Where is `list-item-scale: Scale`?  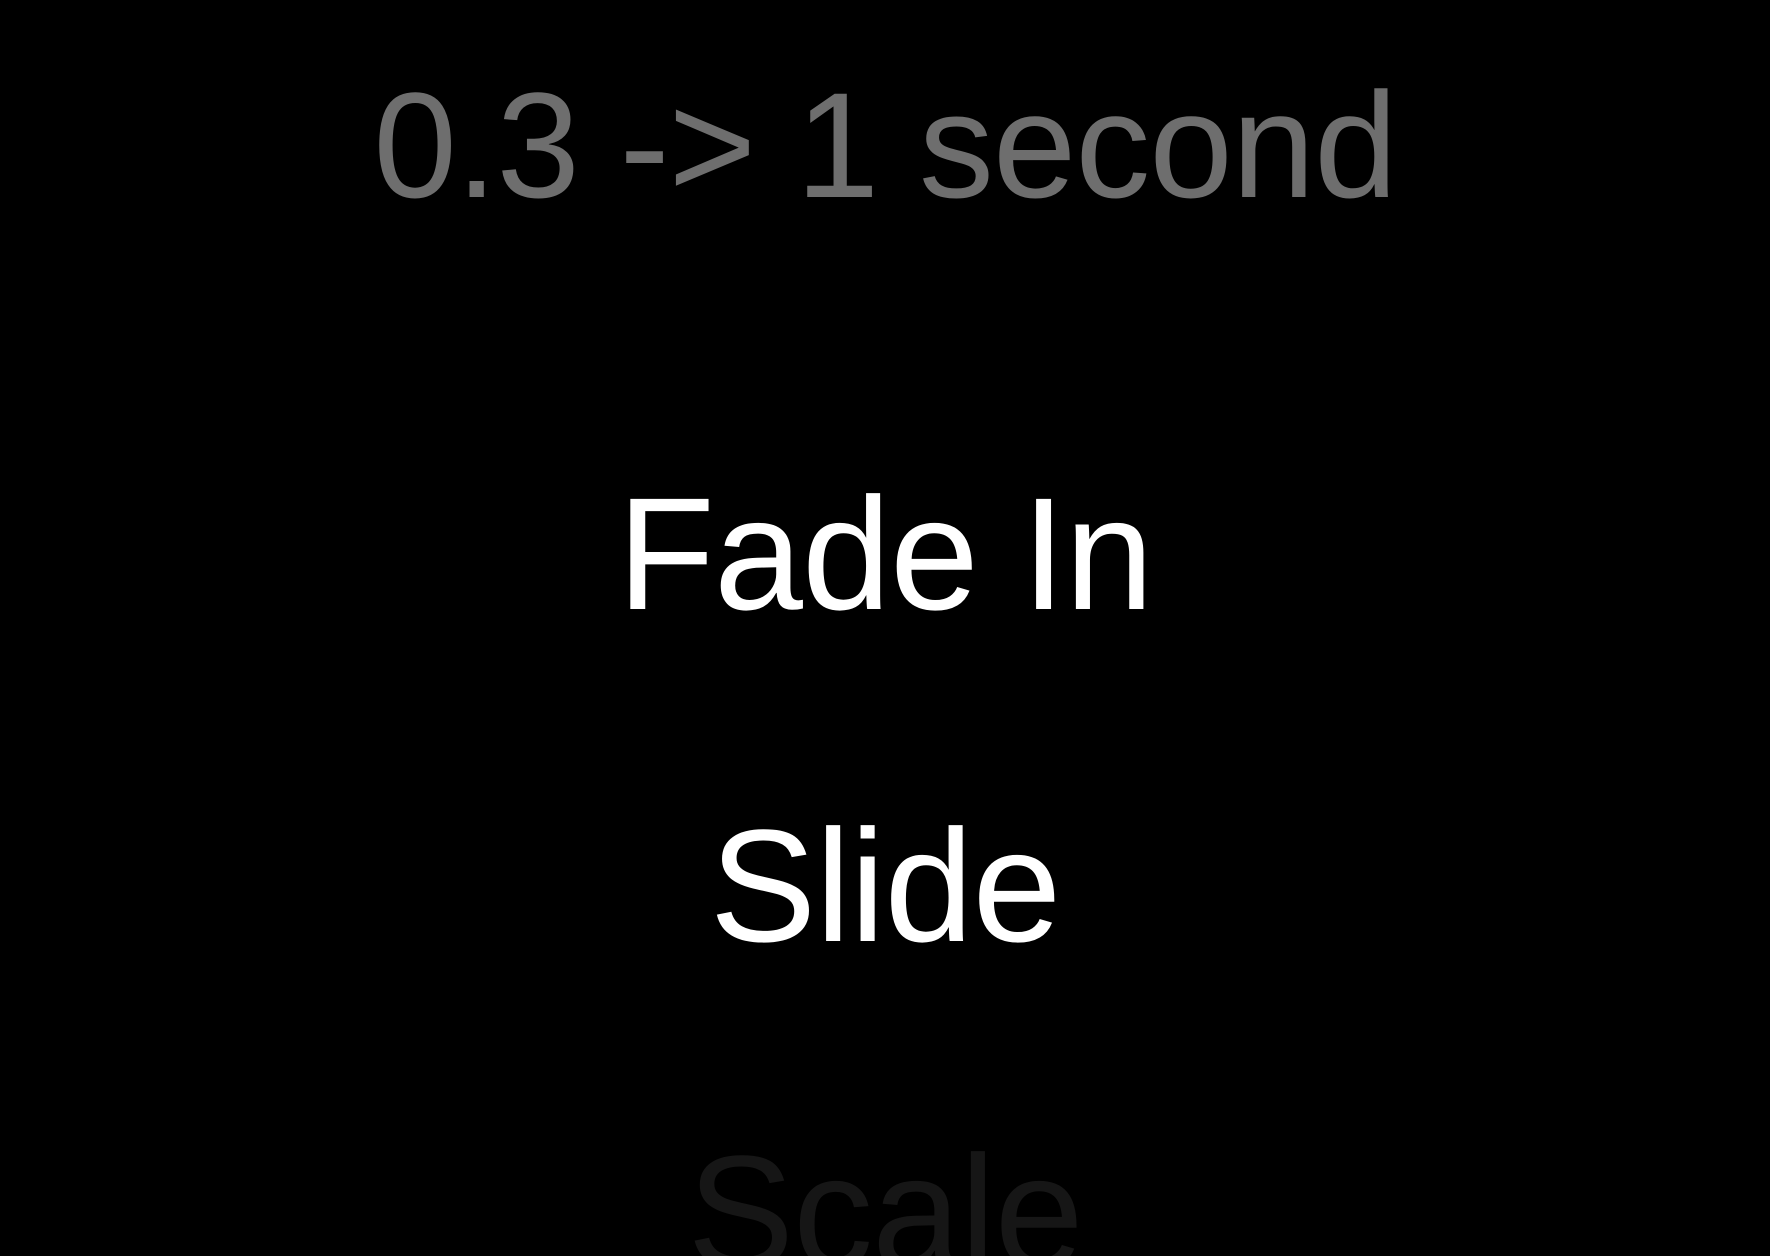 list-item-scale: Scale is located at coordinates (885, 1194).